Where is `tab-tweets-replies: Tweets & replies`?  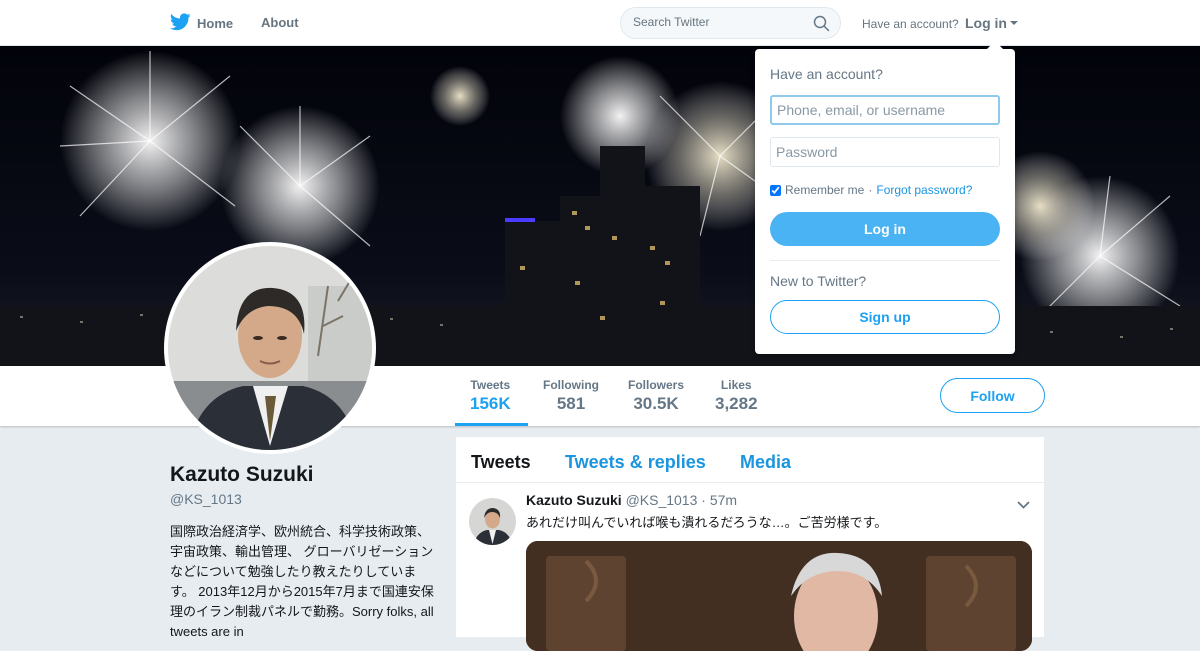 tab-tweets-replies: Tweets & replies is located at coordinates (635, 462).